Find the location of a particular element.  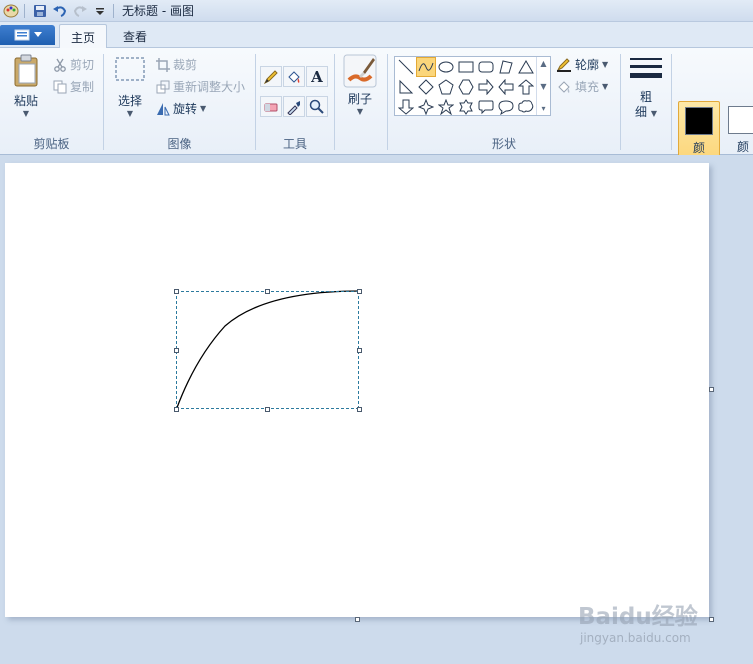

shapes-group: 形状 is located at coordinates (504, 101).